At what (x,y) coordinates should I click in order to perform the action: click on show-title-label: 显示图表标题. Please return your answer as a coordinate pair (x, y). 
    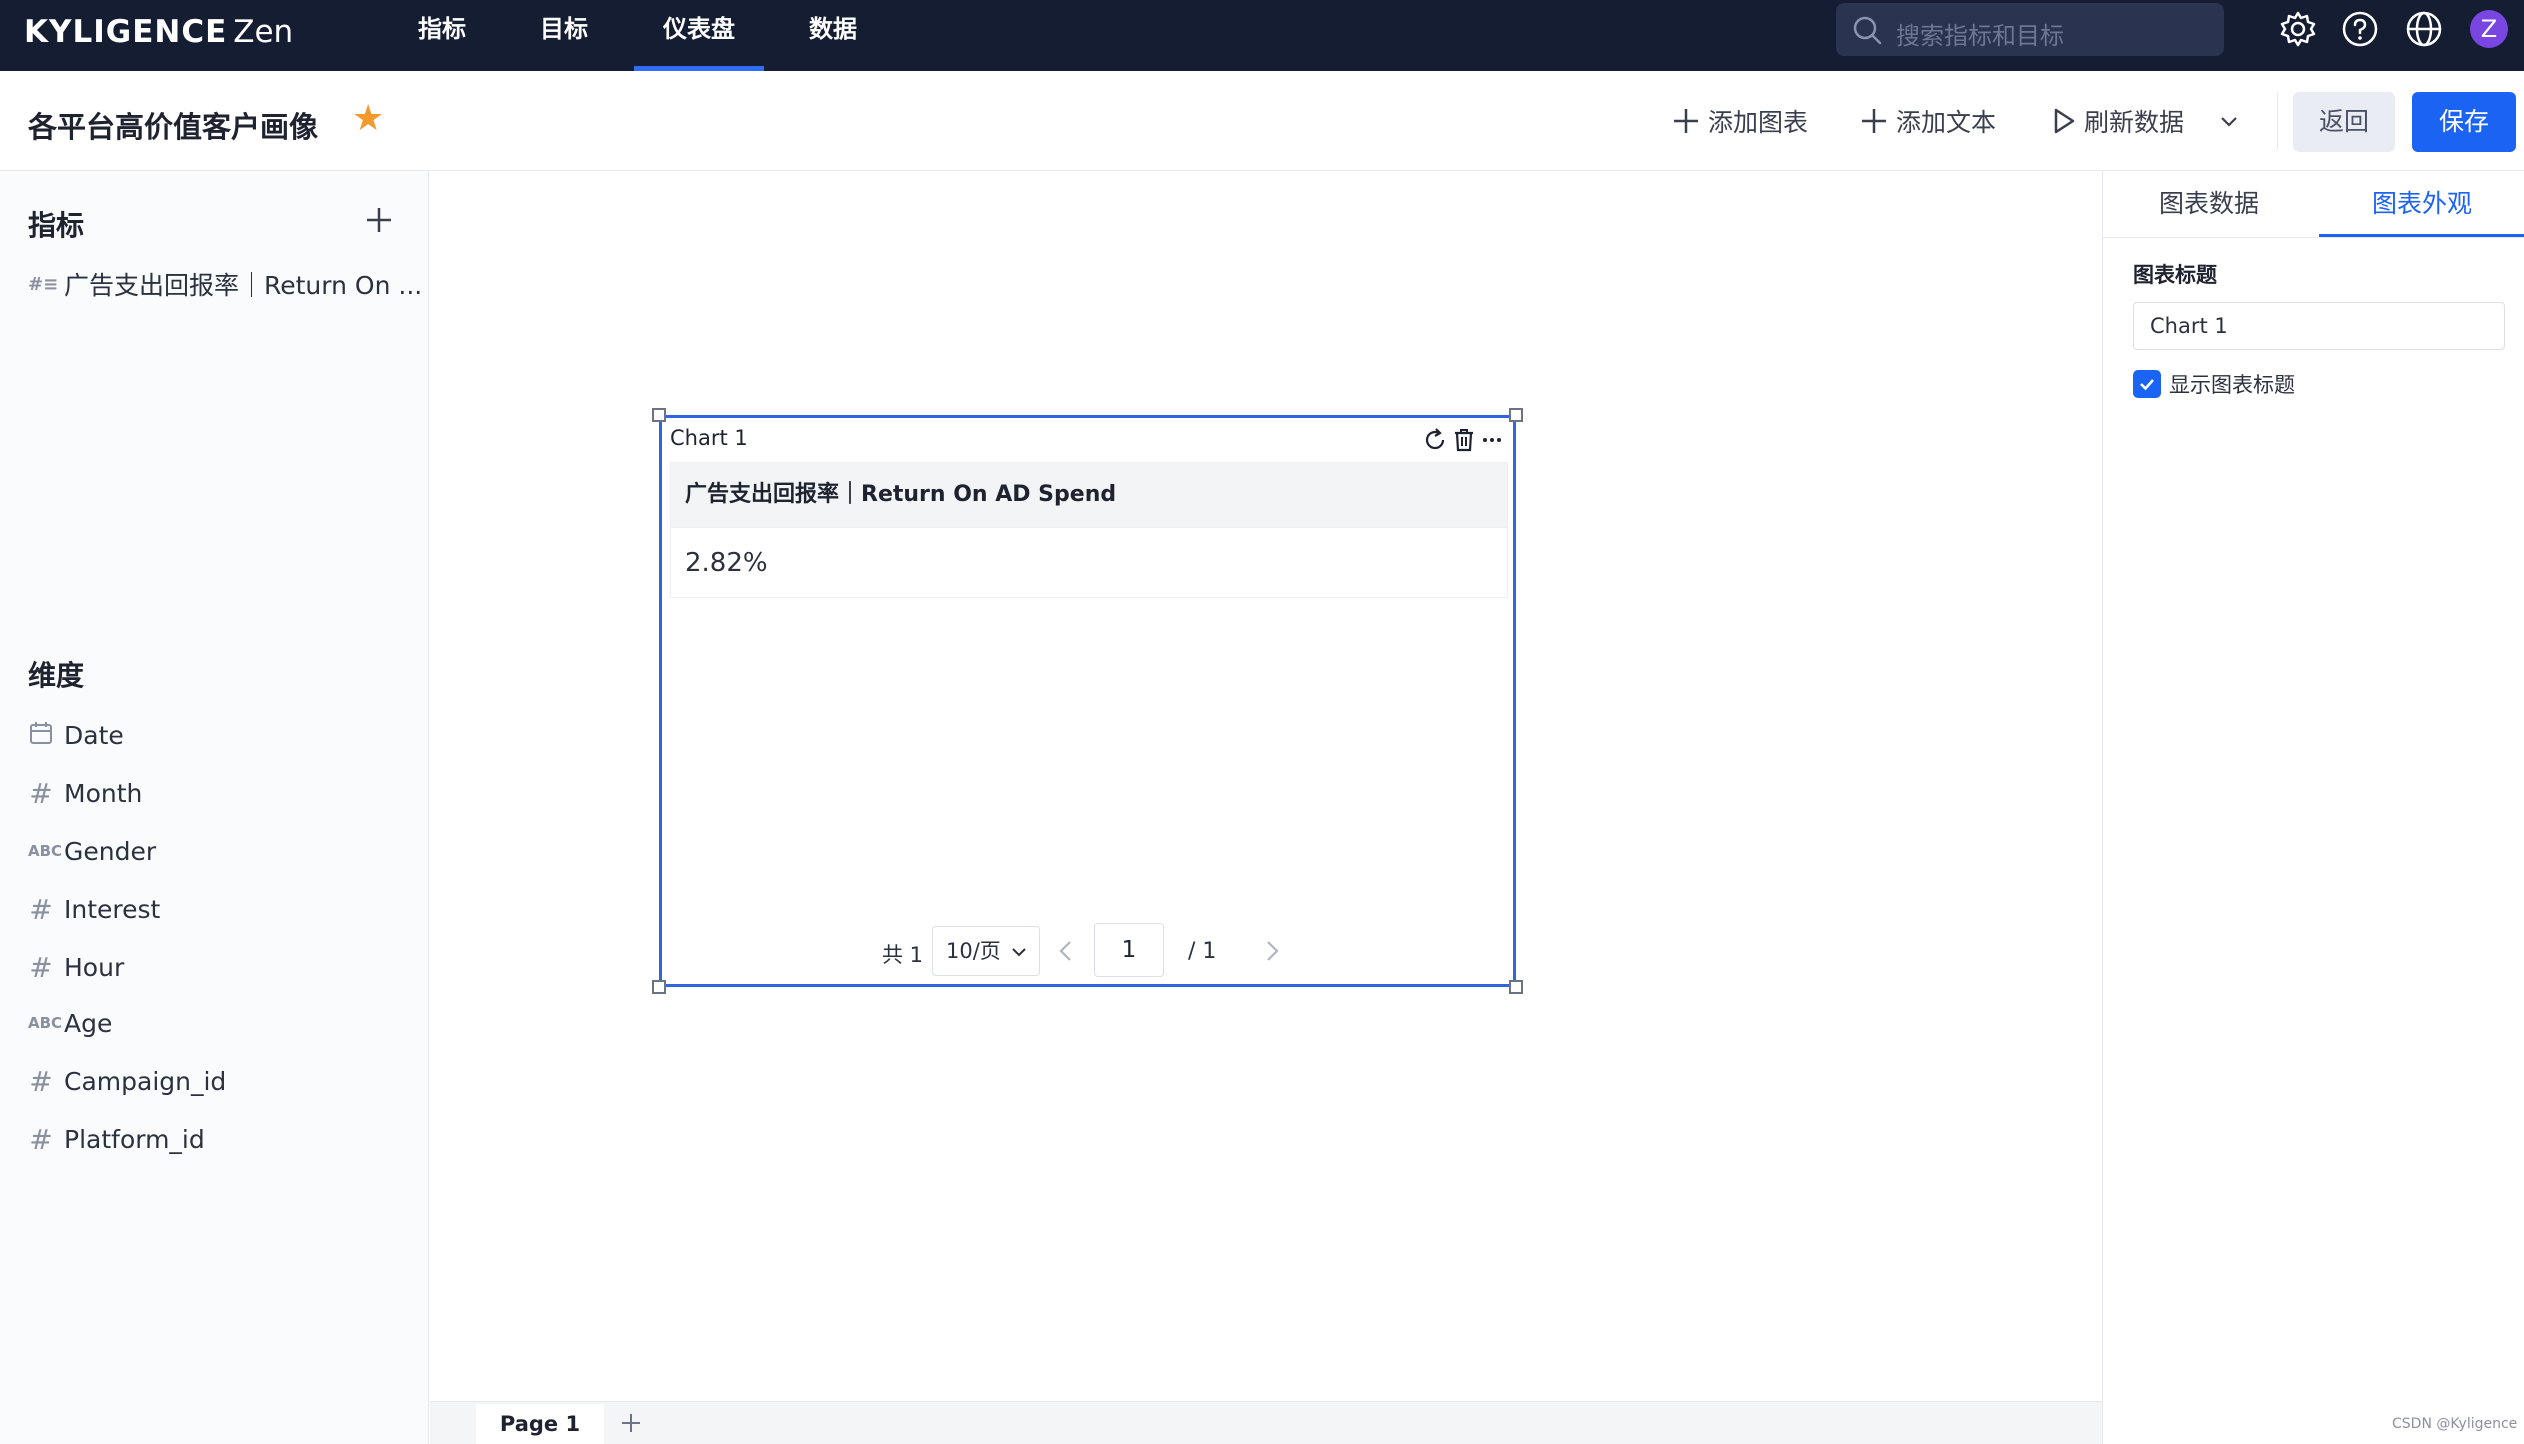
    Looking at the image, I should click on (2232, 385).